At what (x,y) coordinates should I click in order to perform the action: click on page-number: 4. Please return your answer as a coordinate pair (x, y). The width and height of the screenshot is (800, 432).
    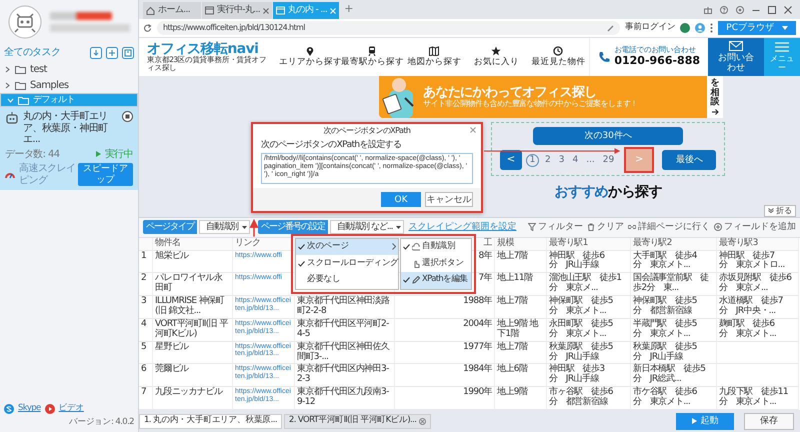
    Looking at the image, I should click on (575, 160).